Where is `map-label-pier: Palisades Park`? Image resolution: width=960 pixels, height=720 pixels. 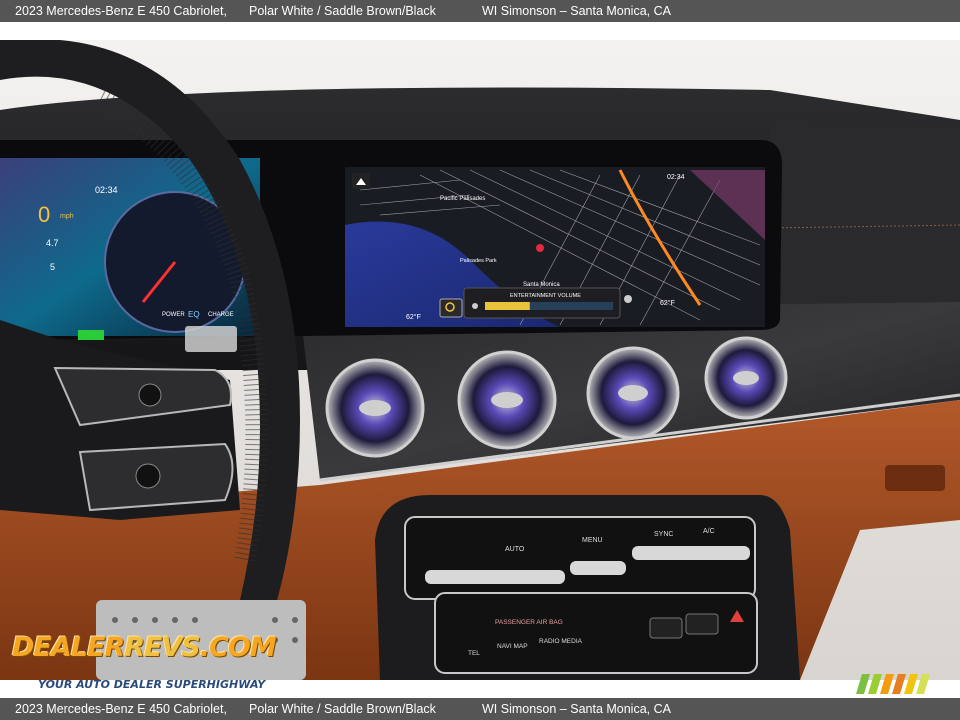 map-label-pier: Palisades Park is located at coordinates (478, 261).